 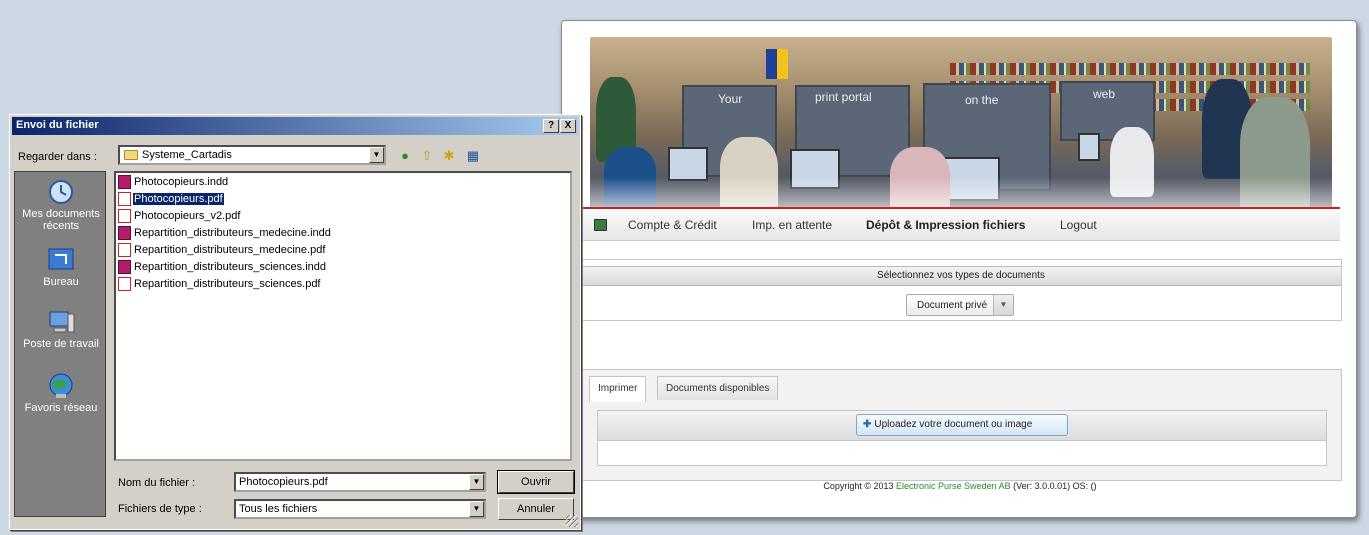 What do you see at coordinates (792, 225) in the screenshot?
I see `menu-item-imp-en-attente: Imp. en attente` at bounding box center [792, 225].